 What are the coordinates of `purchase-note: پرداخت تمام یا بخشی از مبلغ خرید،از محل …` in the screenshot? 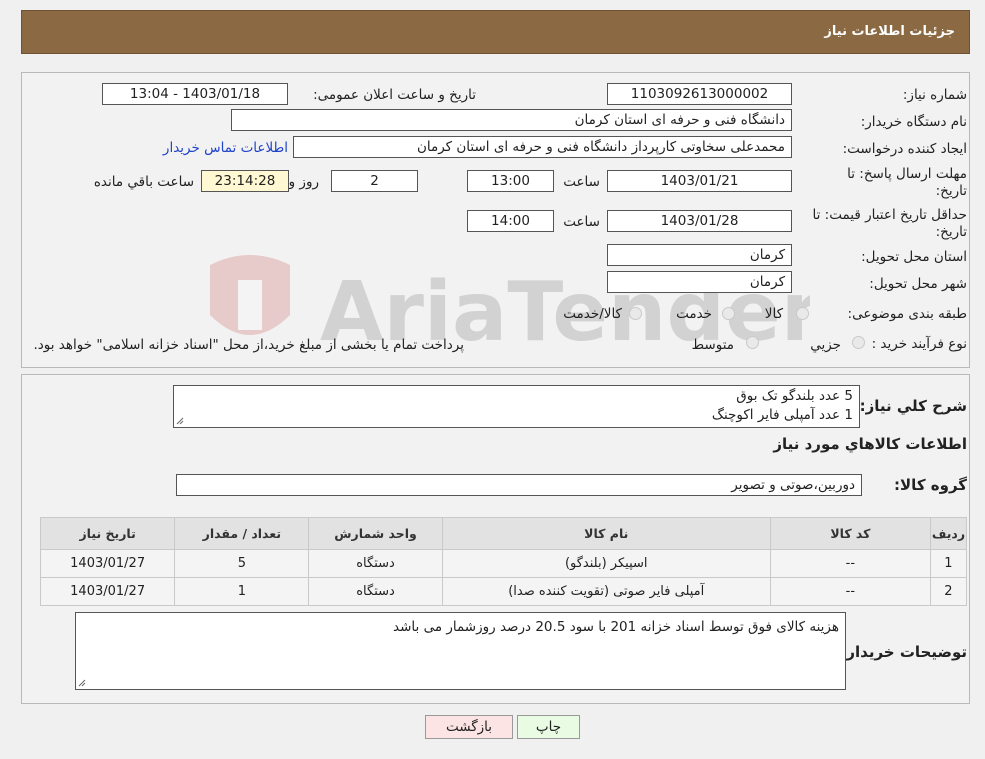 It's located at (248, 345).